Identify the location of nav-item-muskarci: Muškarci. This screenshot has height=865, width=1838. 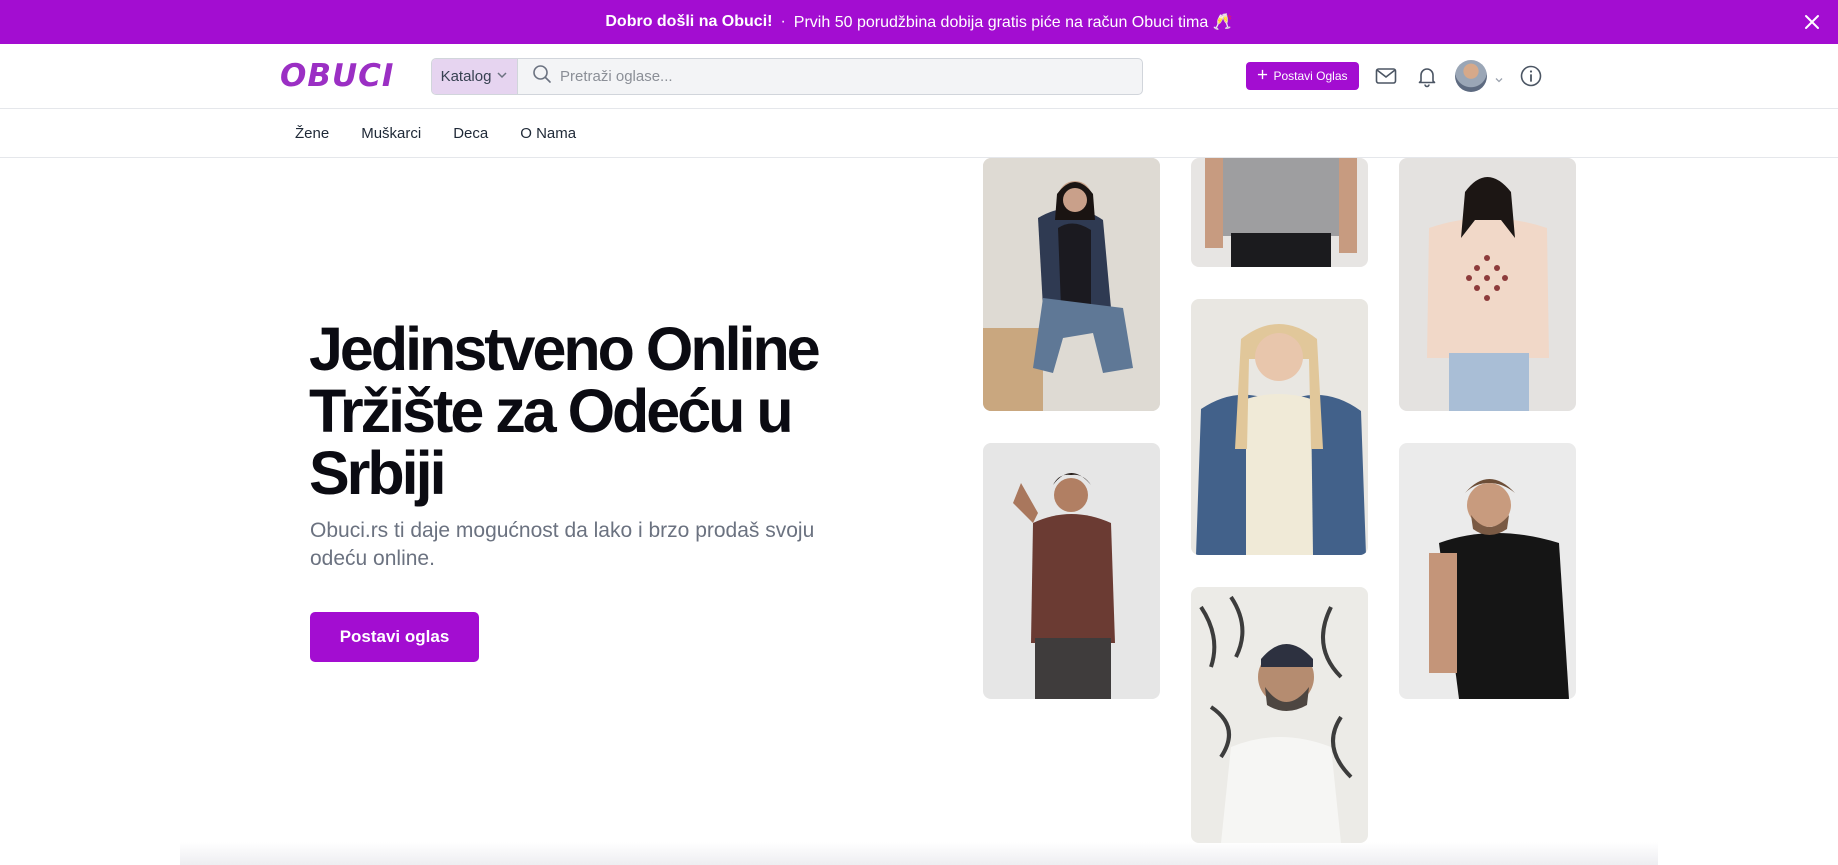
(391, 133).